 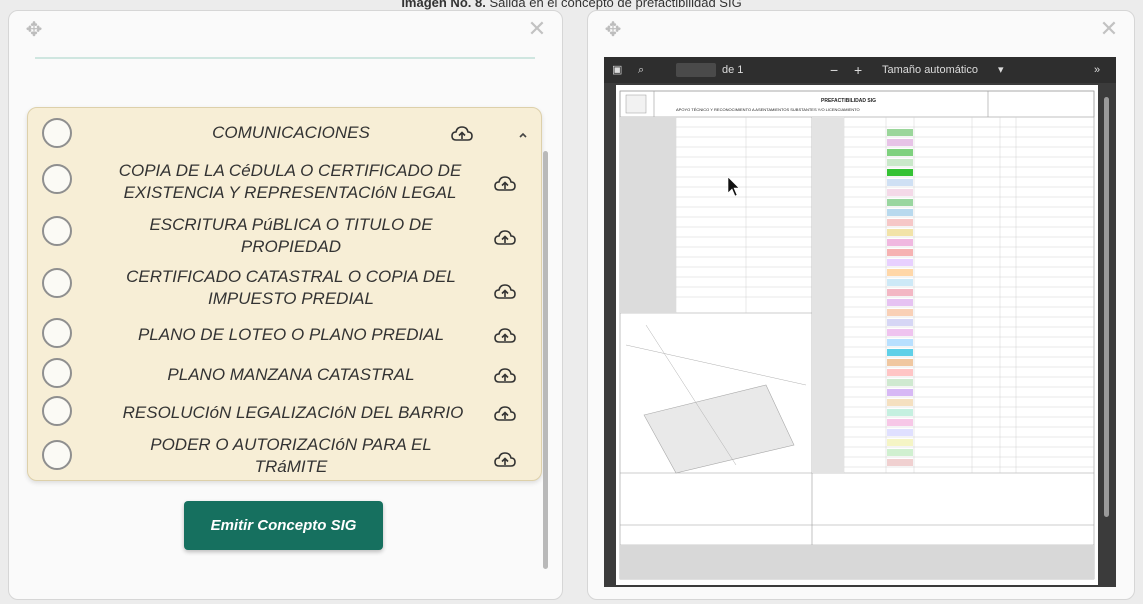 I want to click on list-item: RESOLUCIóN LEGALIZACIóN DEL BARRIO, so click(x=285, y=414).